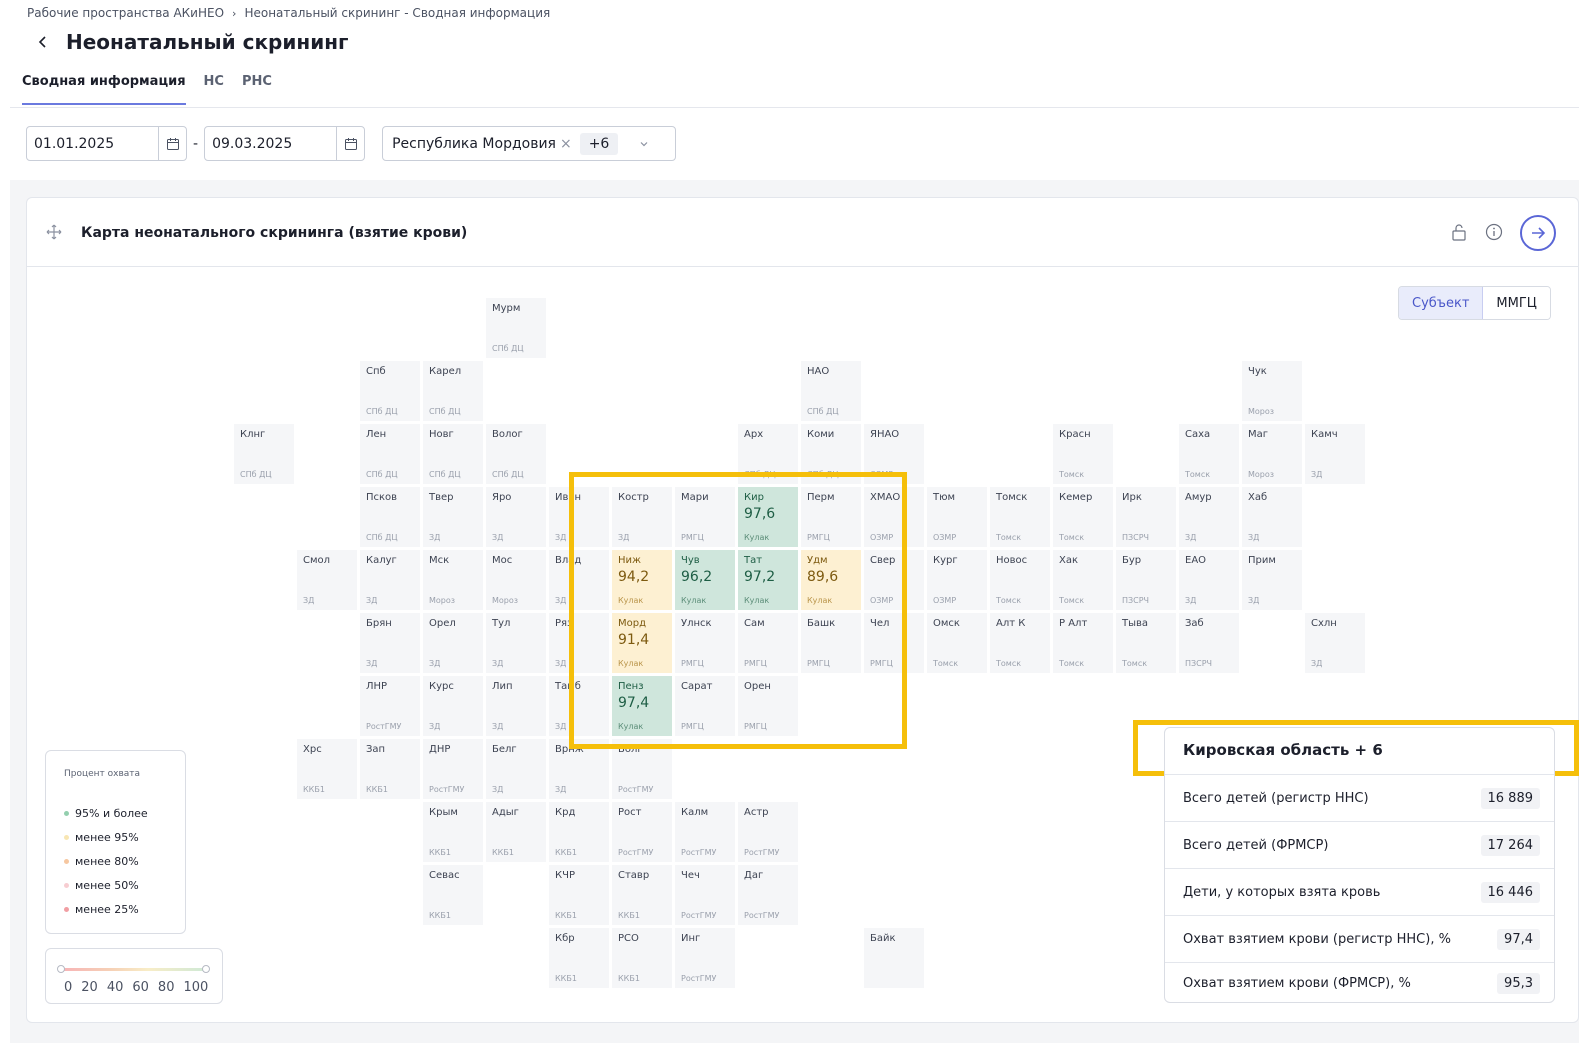 The height and width of the screenshot is (1043, 1579). What do you see at coordinates (644, 144) in the screenshot?
I see `chevron-down-icon` at bounding box center [644, 144].